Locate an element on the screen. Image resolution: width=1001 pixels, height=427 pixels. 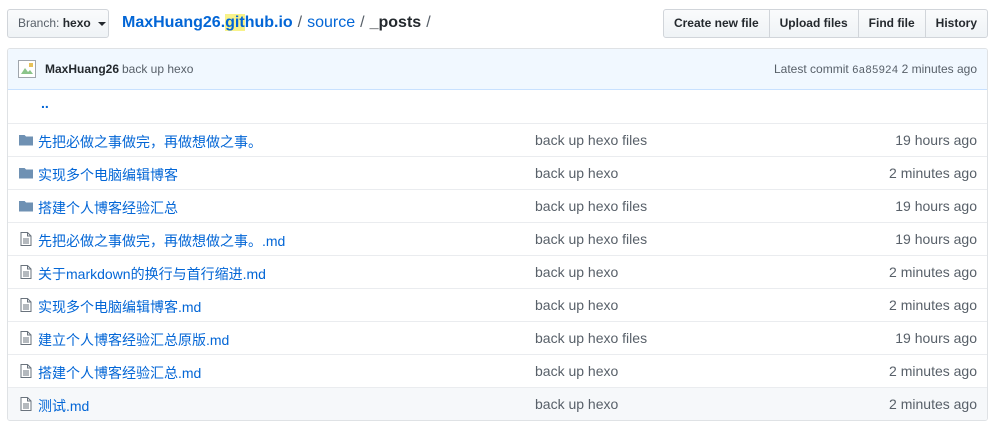
commit-sha: 6a85924 is located at coordinates (875, 71).